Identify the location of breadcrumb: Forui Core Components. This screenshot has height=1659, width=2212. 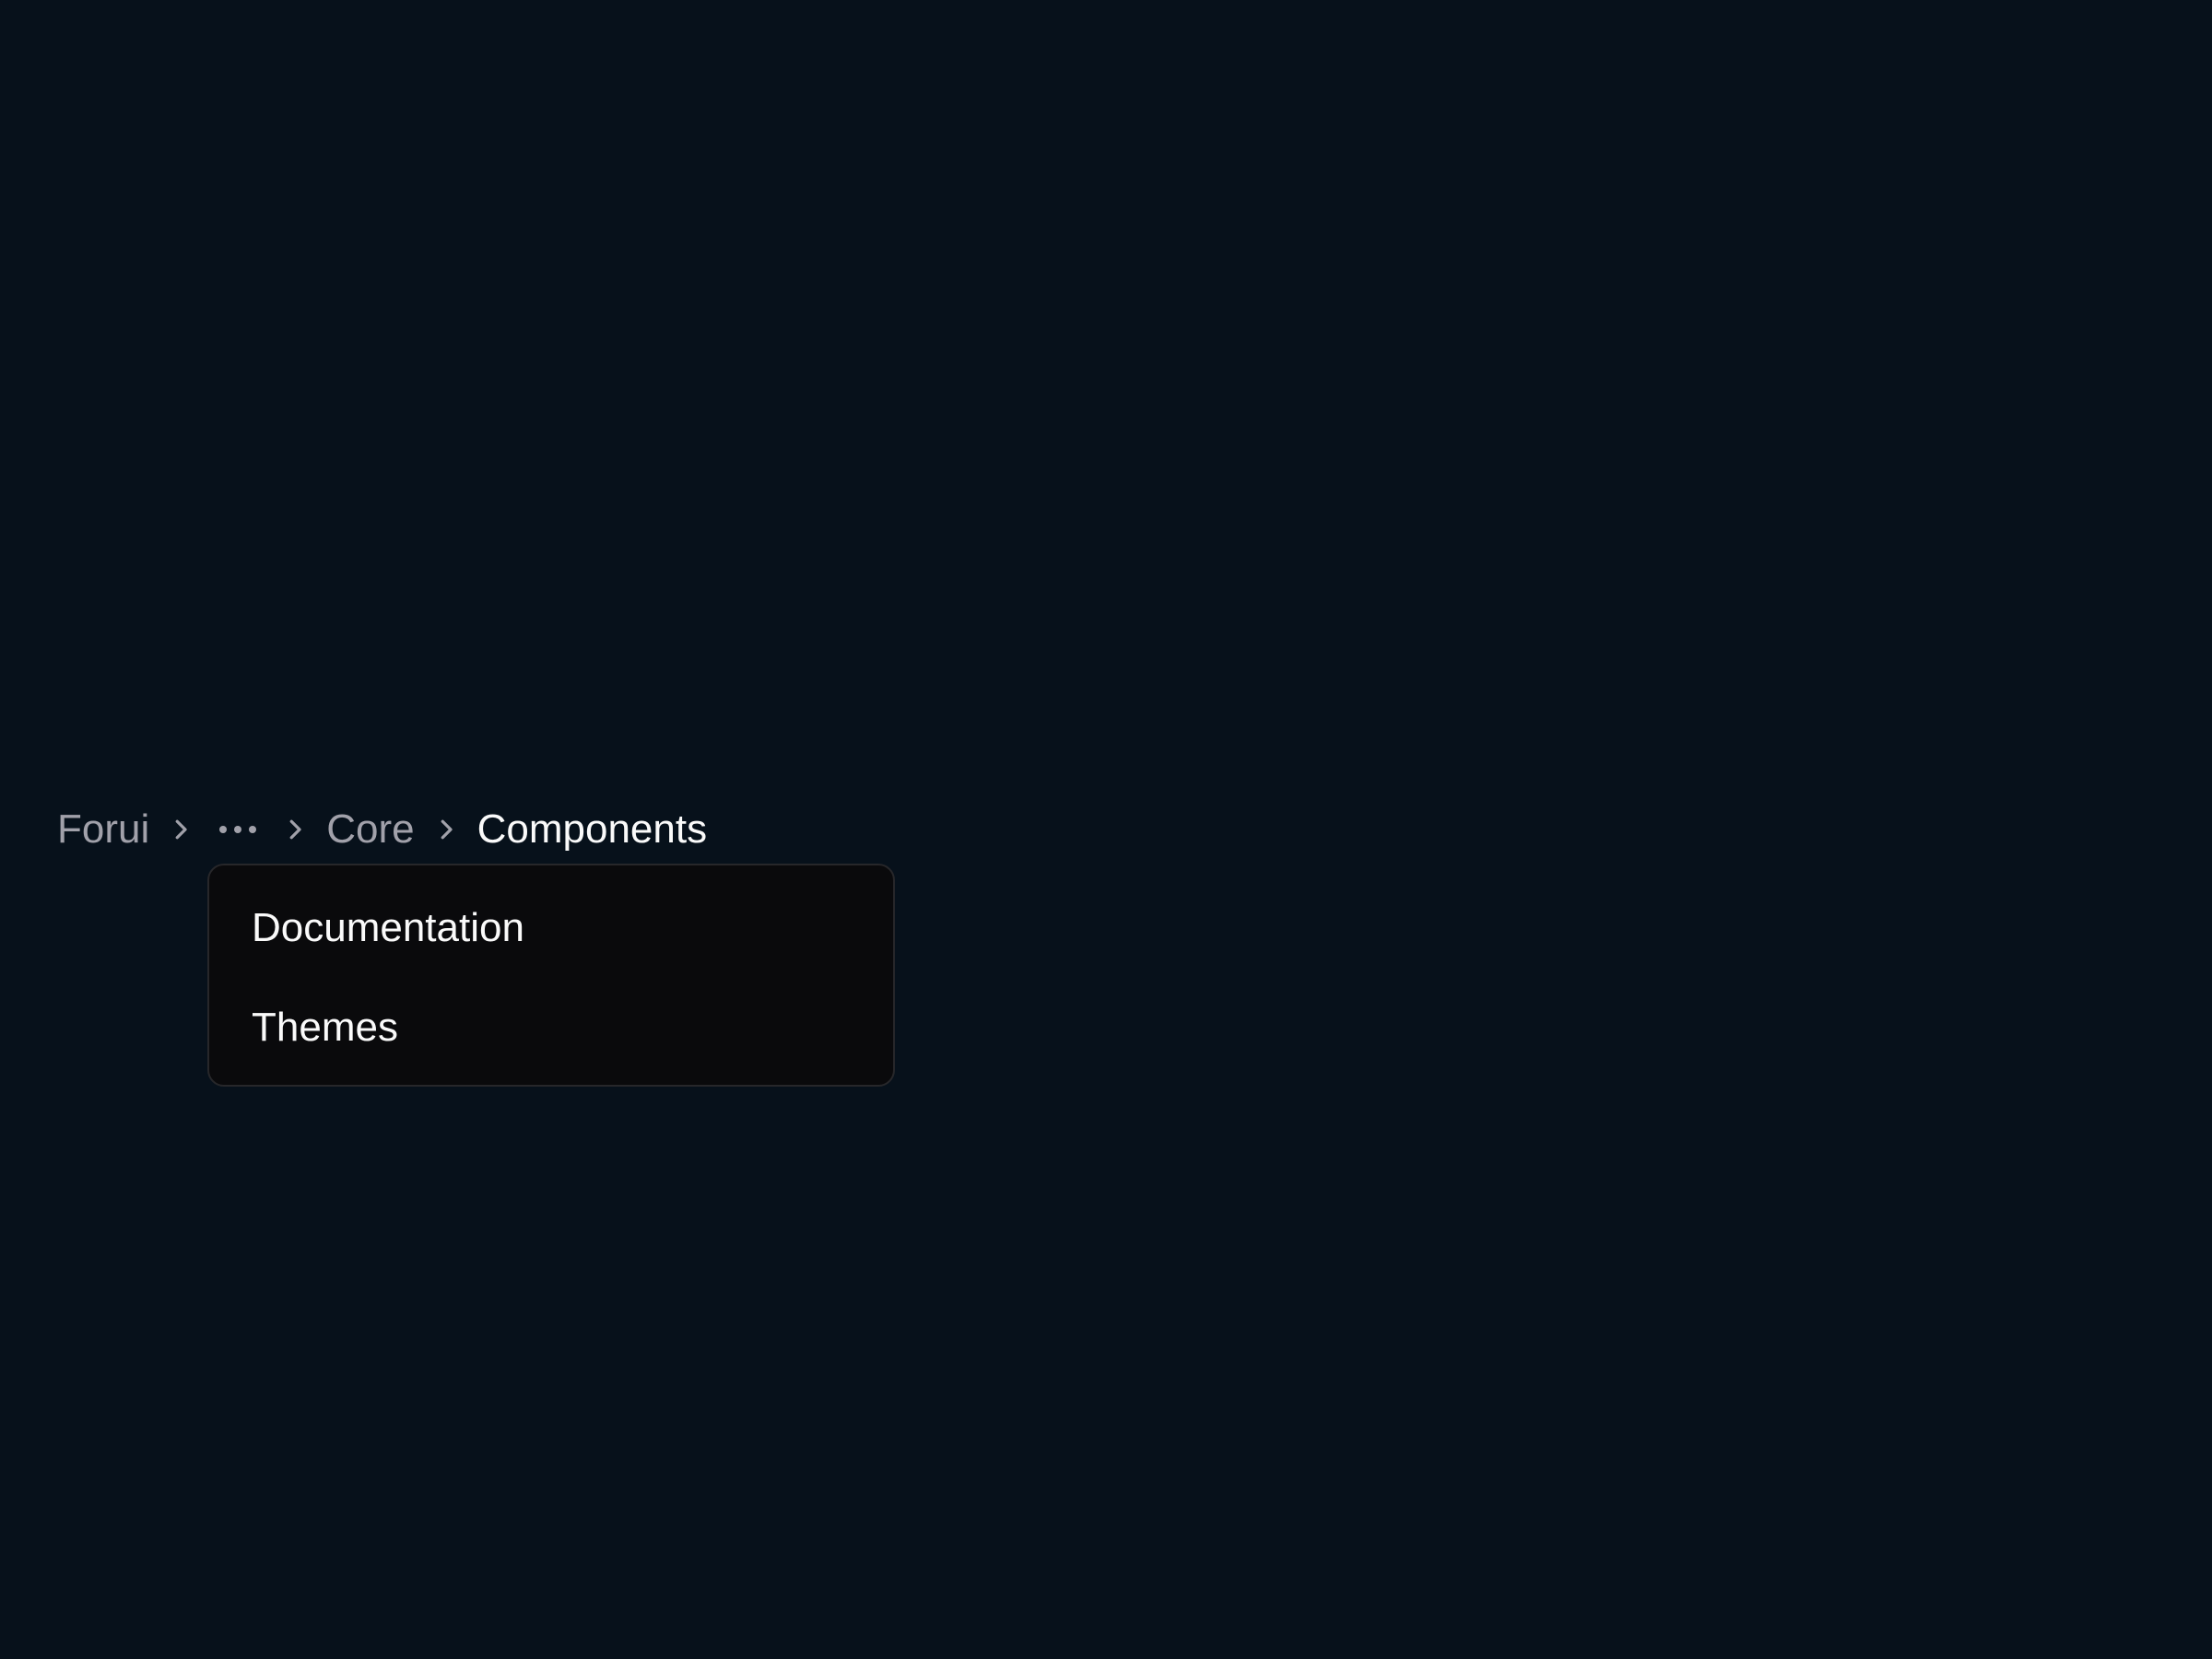
(382, 829).